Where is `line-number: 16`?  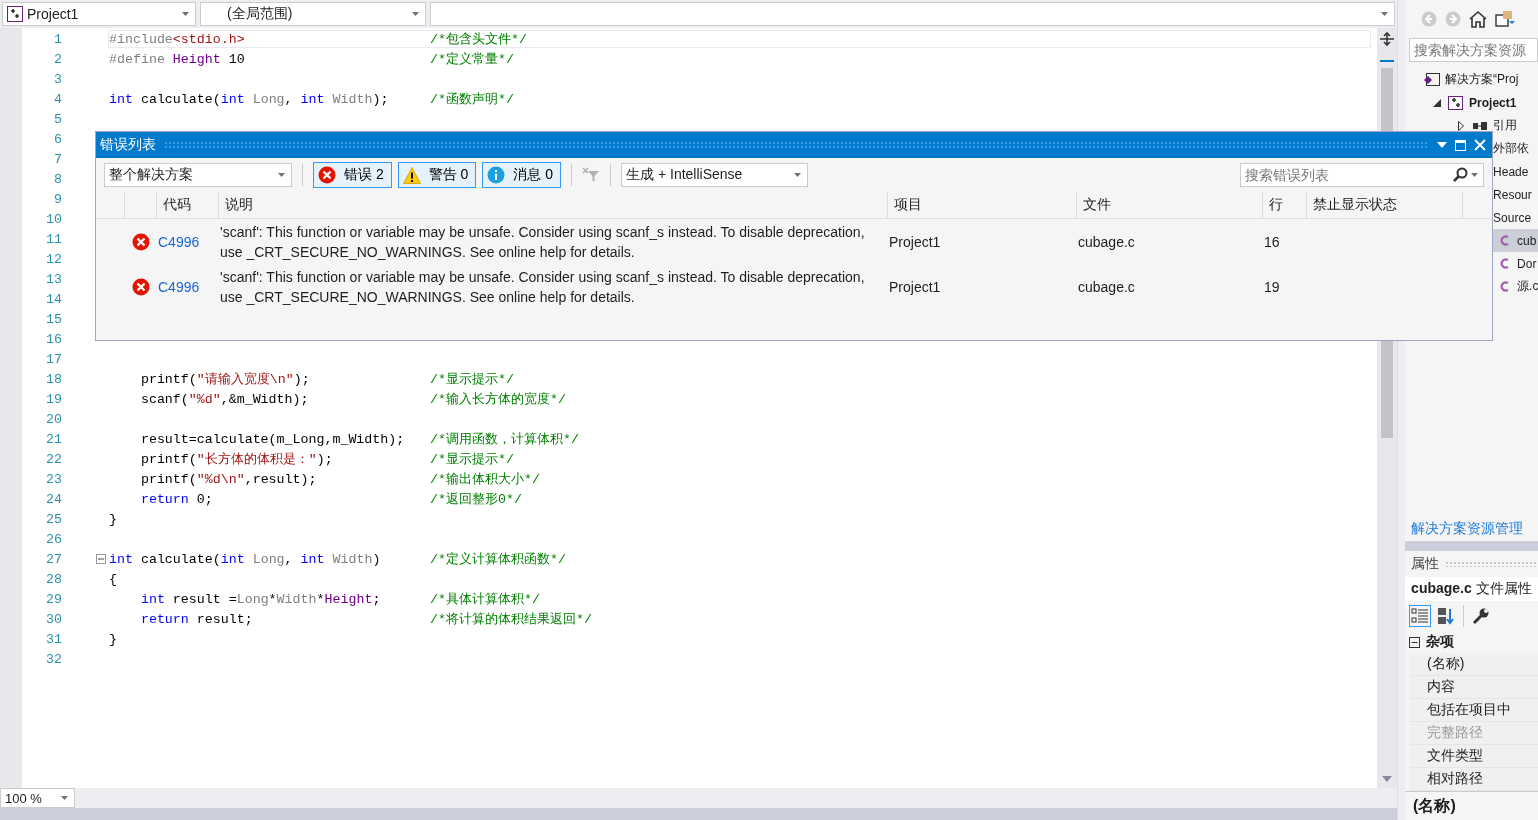
line-number: 16 is located at coordinates (53, 339).